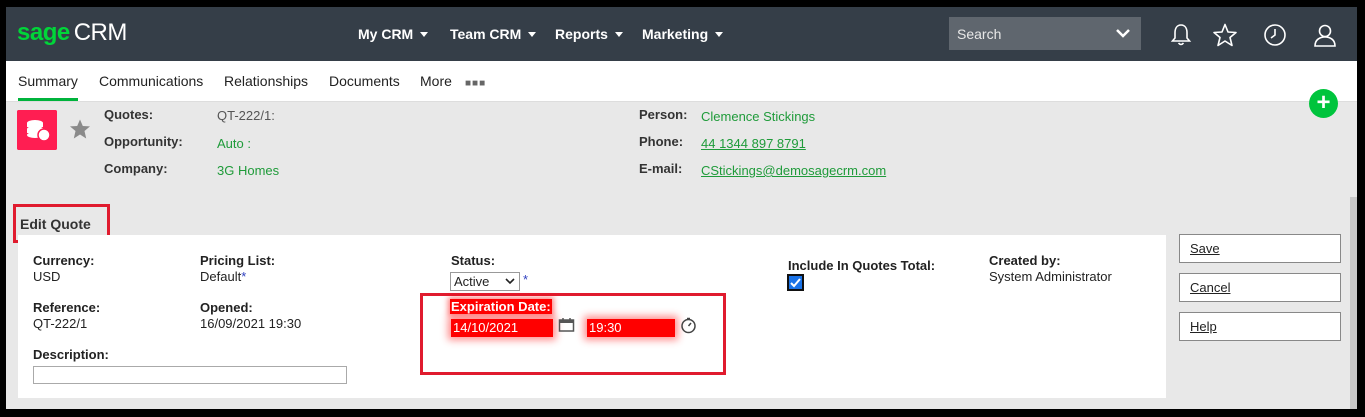 This screenshot has height=417, width=1365. I want to click on calendar-icon, so click(566, 324).